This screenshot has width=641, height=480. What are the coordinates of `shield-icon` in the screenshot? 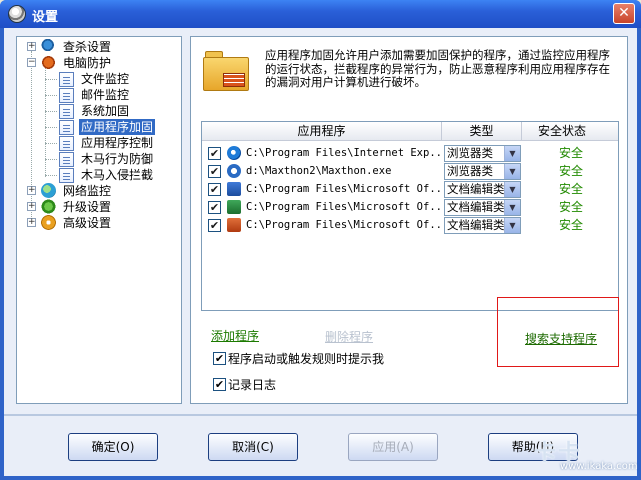 It's located at (48, 62).